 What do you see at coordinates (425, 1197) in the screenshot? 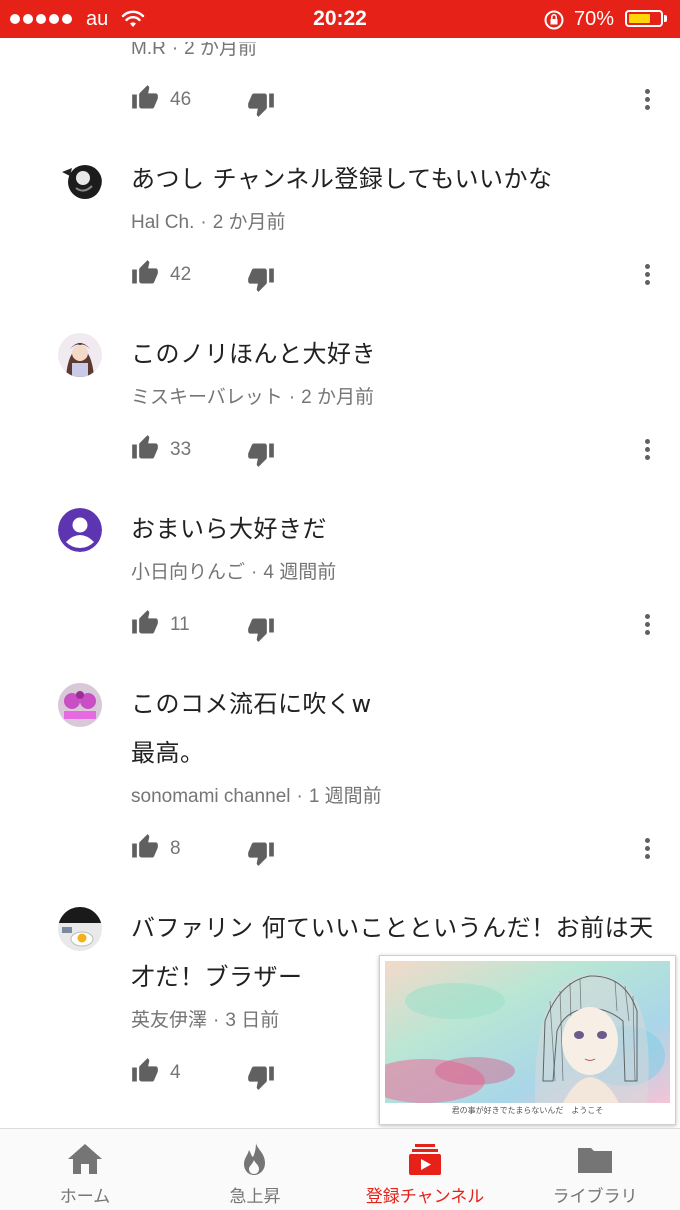
I see `nav-label: 登録チャンネル` at bounding box center [425, 1197].